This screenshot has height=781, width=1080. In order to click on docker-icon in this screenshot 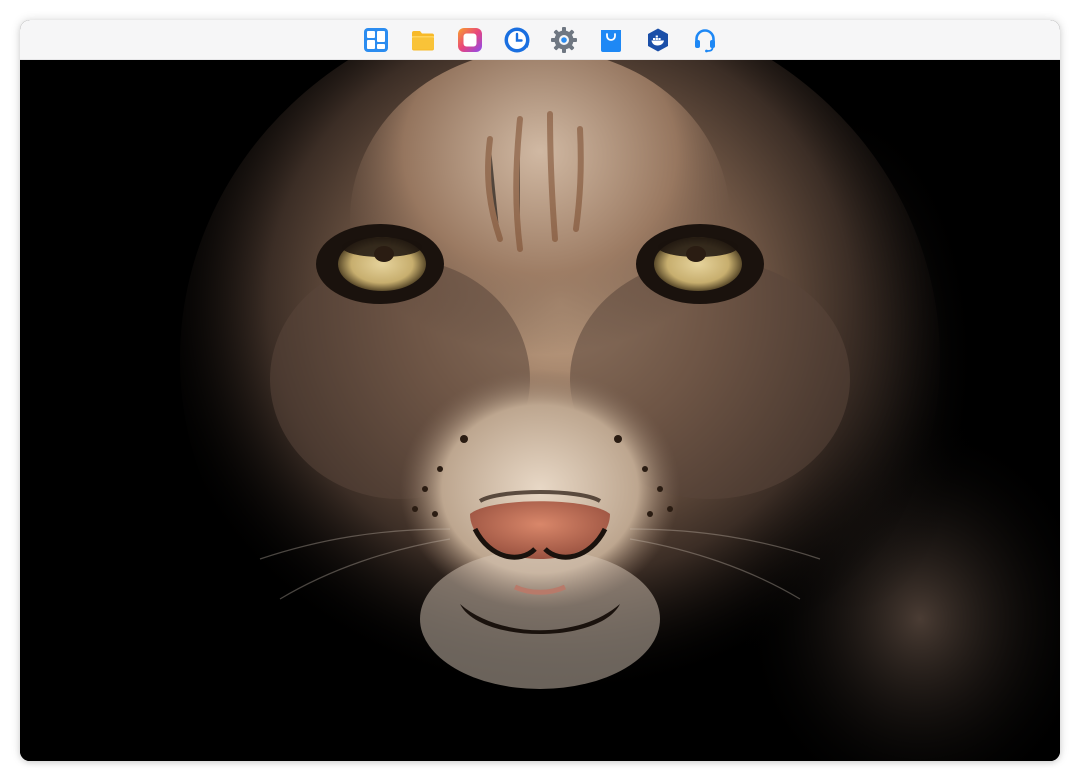, I will do `click(657, 39)`.